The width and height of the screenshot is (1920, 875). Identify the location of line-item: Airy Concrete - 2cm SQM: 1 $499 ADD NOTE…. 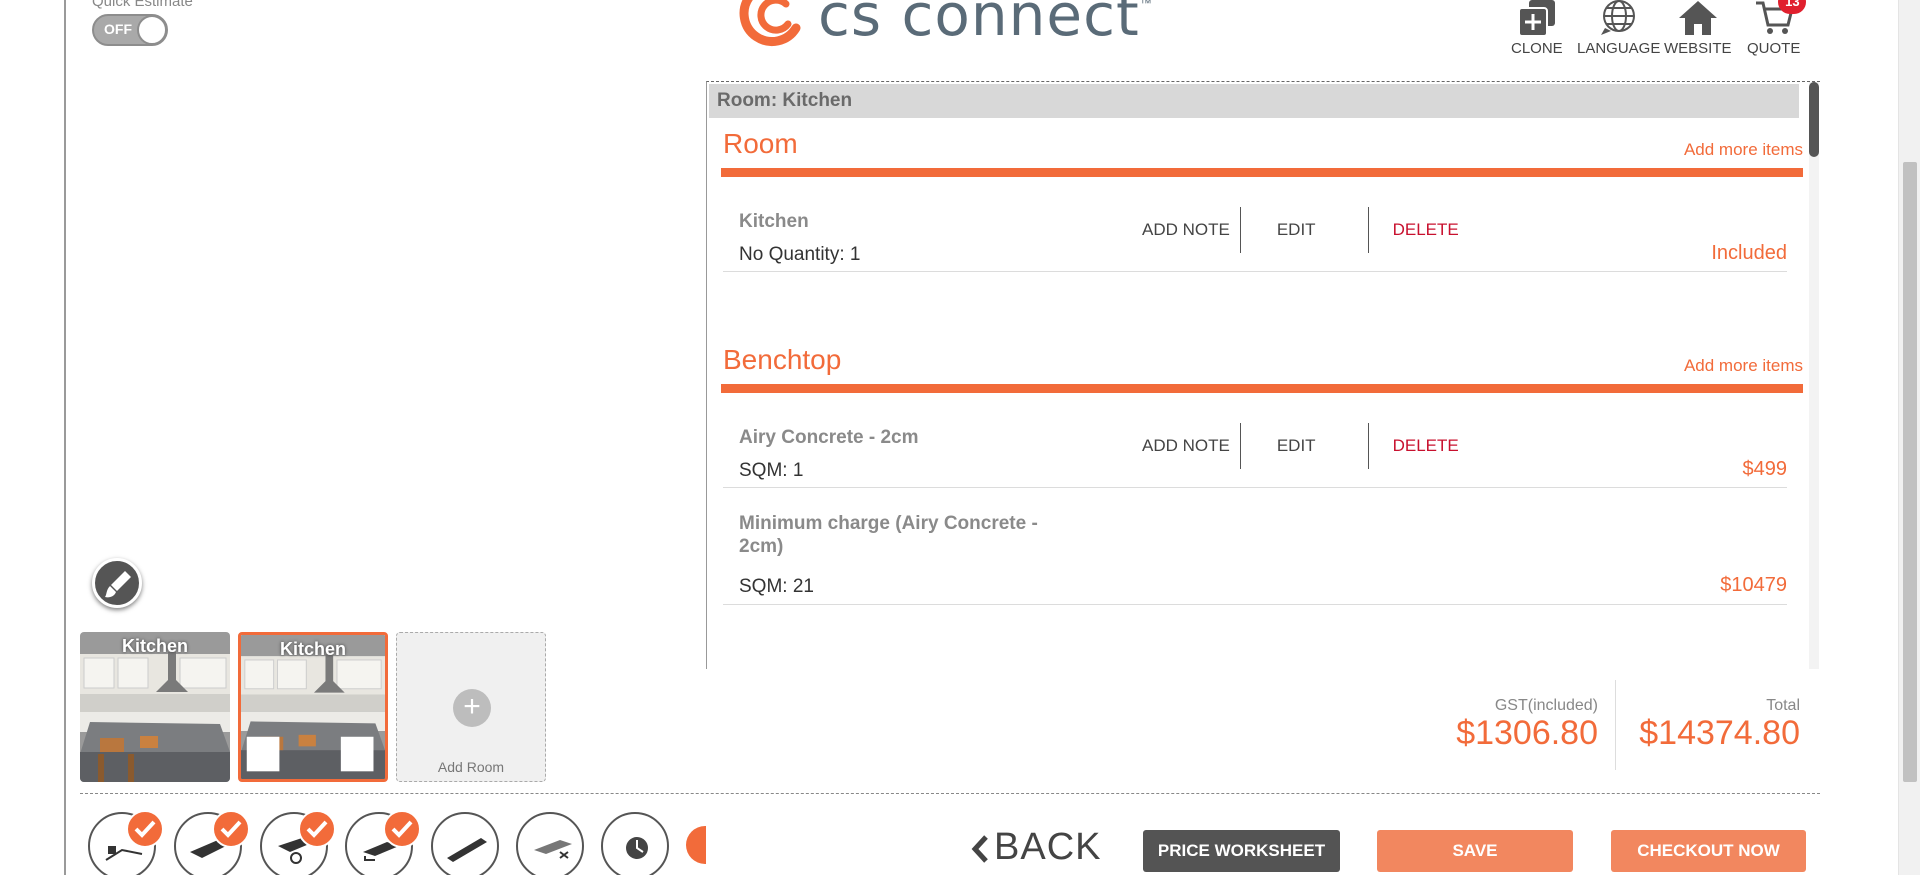
(1255, 453).